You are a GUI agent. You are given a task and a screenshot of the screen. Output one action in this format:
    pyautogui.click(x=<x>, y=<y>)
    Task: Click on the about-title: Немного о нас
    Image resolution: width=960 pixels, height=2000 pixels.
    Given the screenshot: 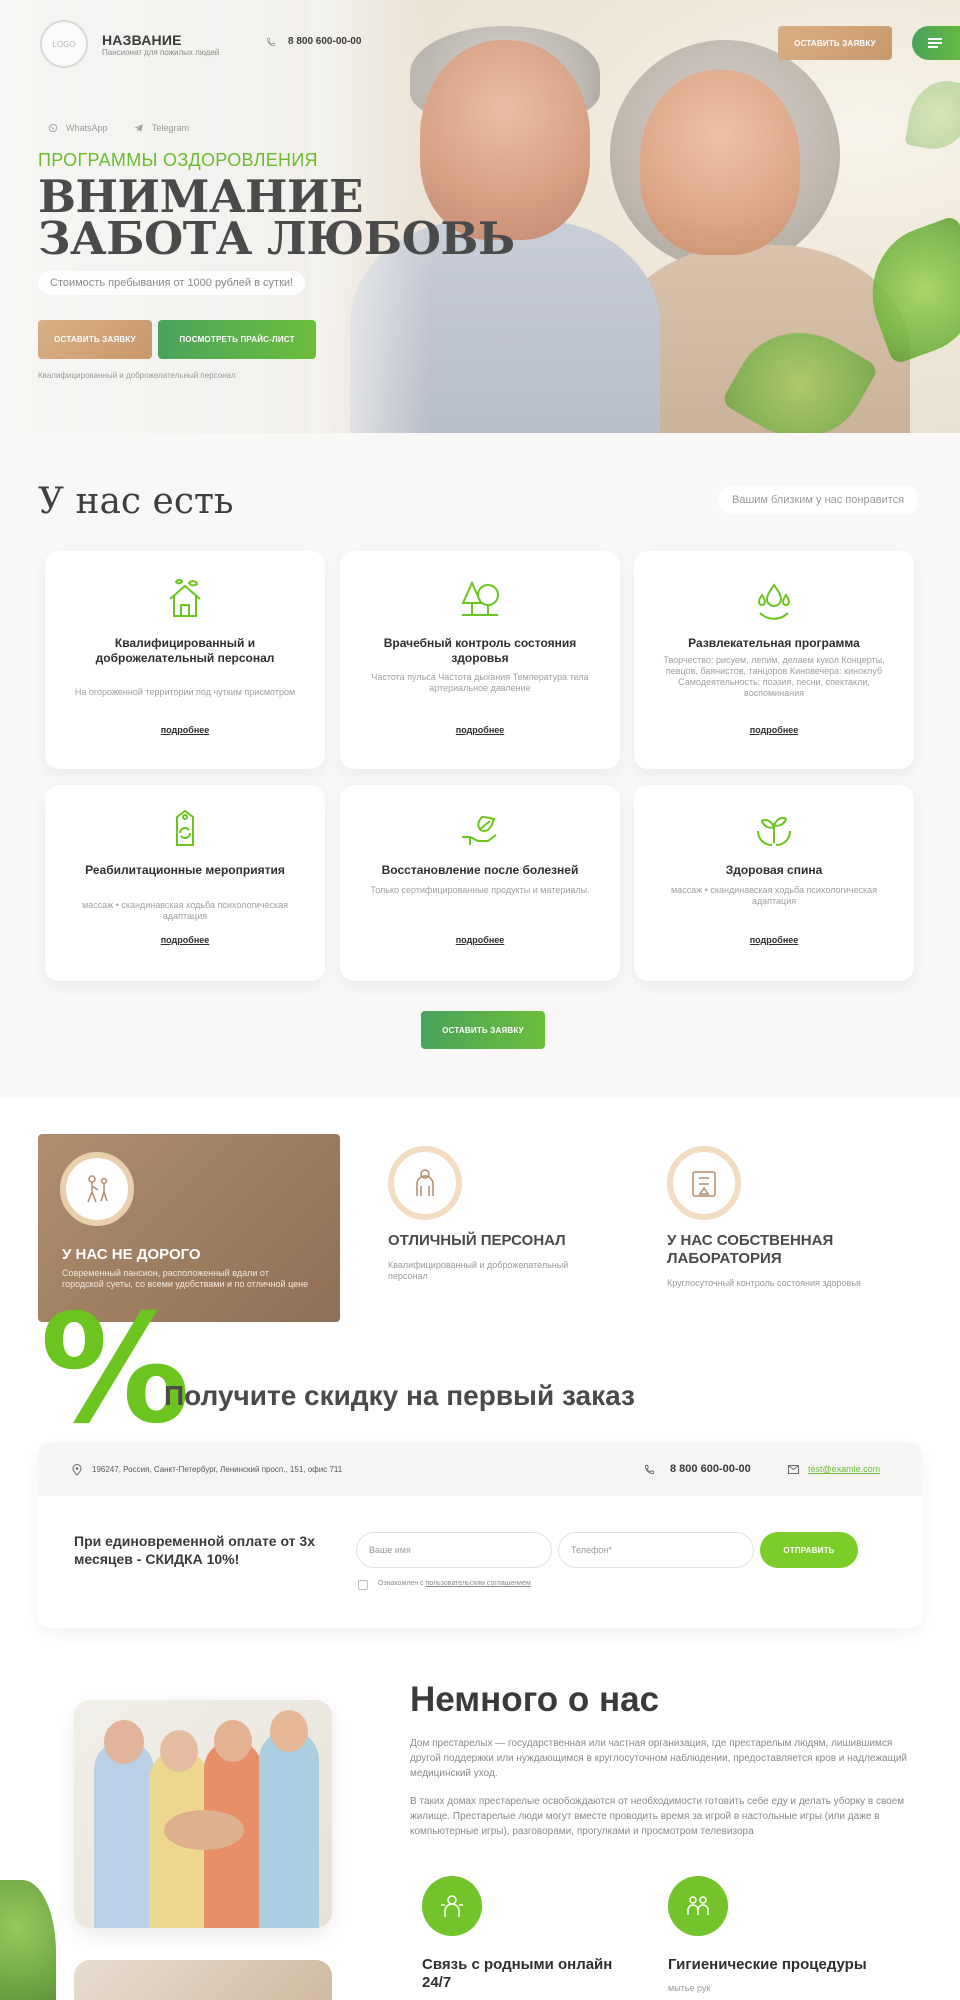 What is the action you would take?
    pyautogui.click(x=535, y=1699)
    